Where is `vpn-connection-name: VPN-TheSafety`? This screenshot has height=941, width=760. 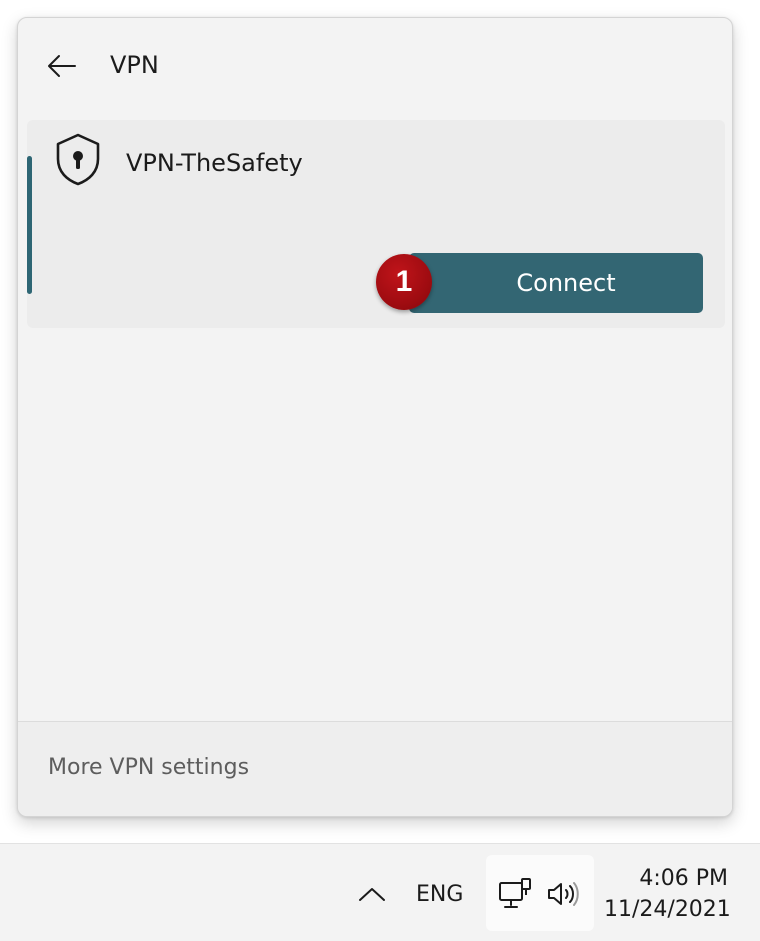
vpn-connection-name: VPN-TheSafety is located at coordinates (214, 163).